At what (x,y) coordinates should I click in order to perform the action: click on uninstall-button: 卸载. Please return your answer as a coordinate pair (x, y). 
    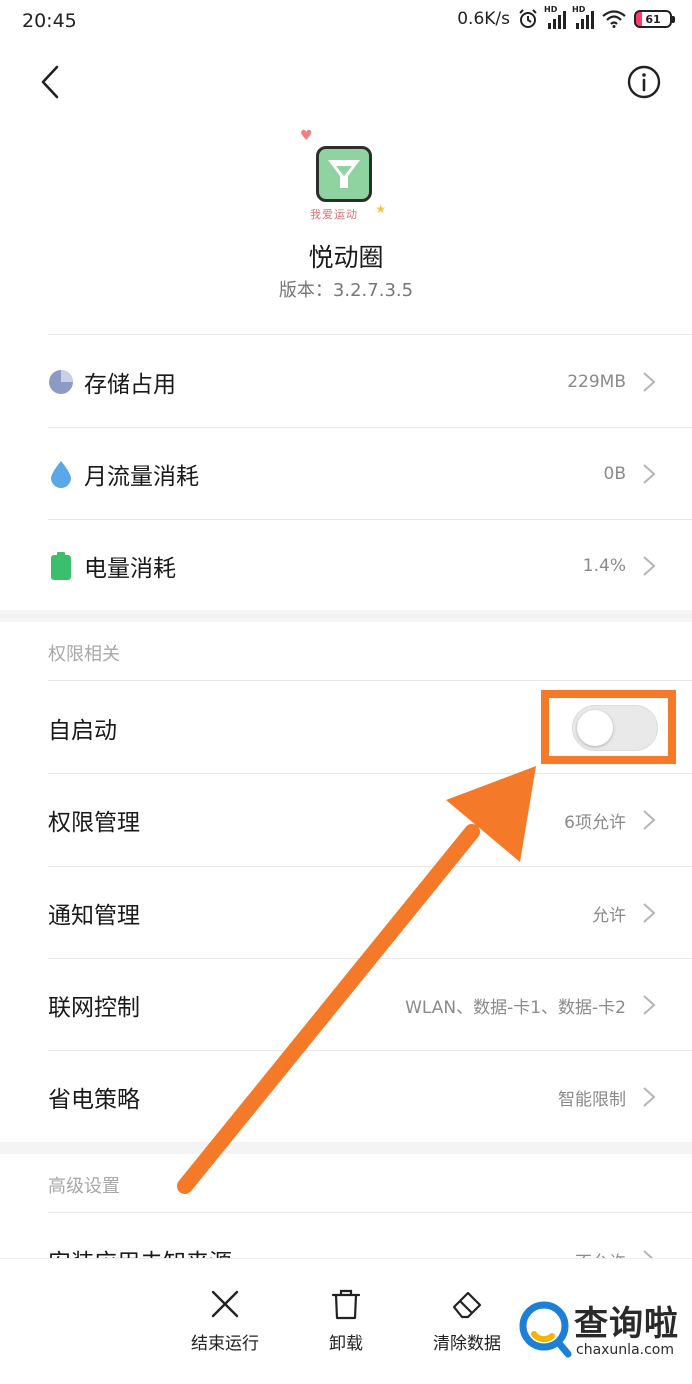
    Looking at the image, I should click on (346, 1327).